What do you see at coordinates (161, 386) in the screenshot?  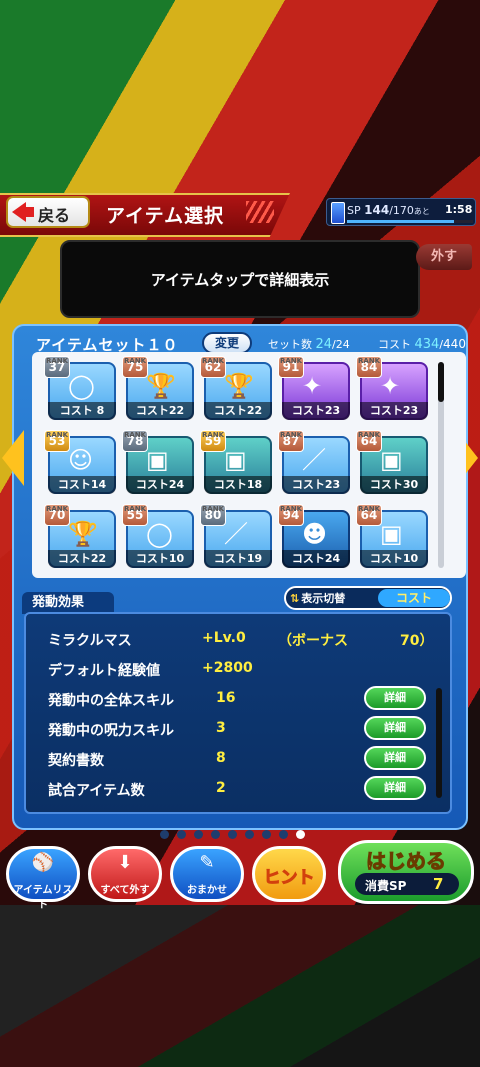 I see `item-art-icon: 🏆` at bounding box center [161, 386].